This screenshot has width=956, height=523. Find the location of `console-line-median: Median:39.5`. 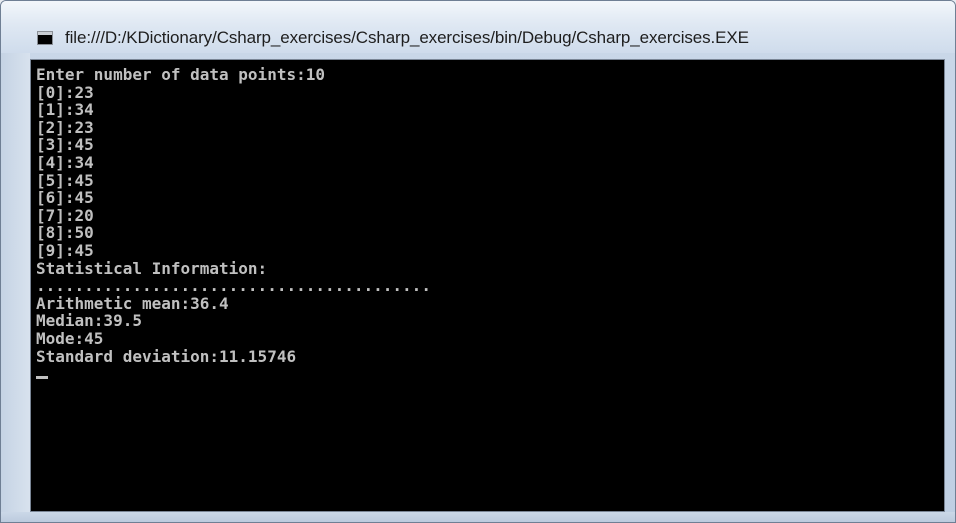

console-line-median: Median:39.5 is located at coordinates (89, 321).